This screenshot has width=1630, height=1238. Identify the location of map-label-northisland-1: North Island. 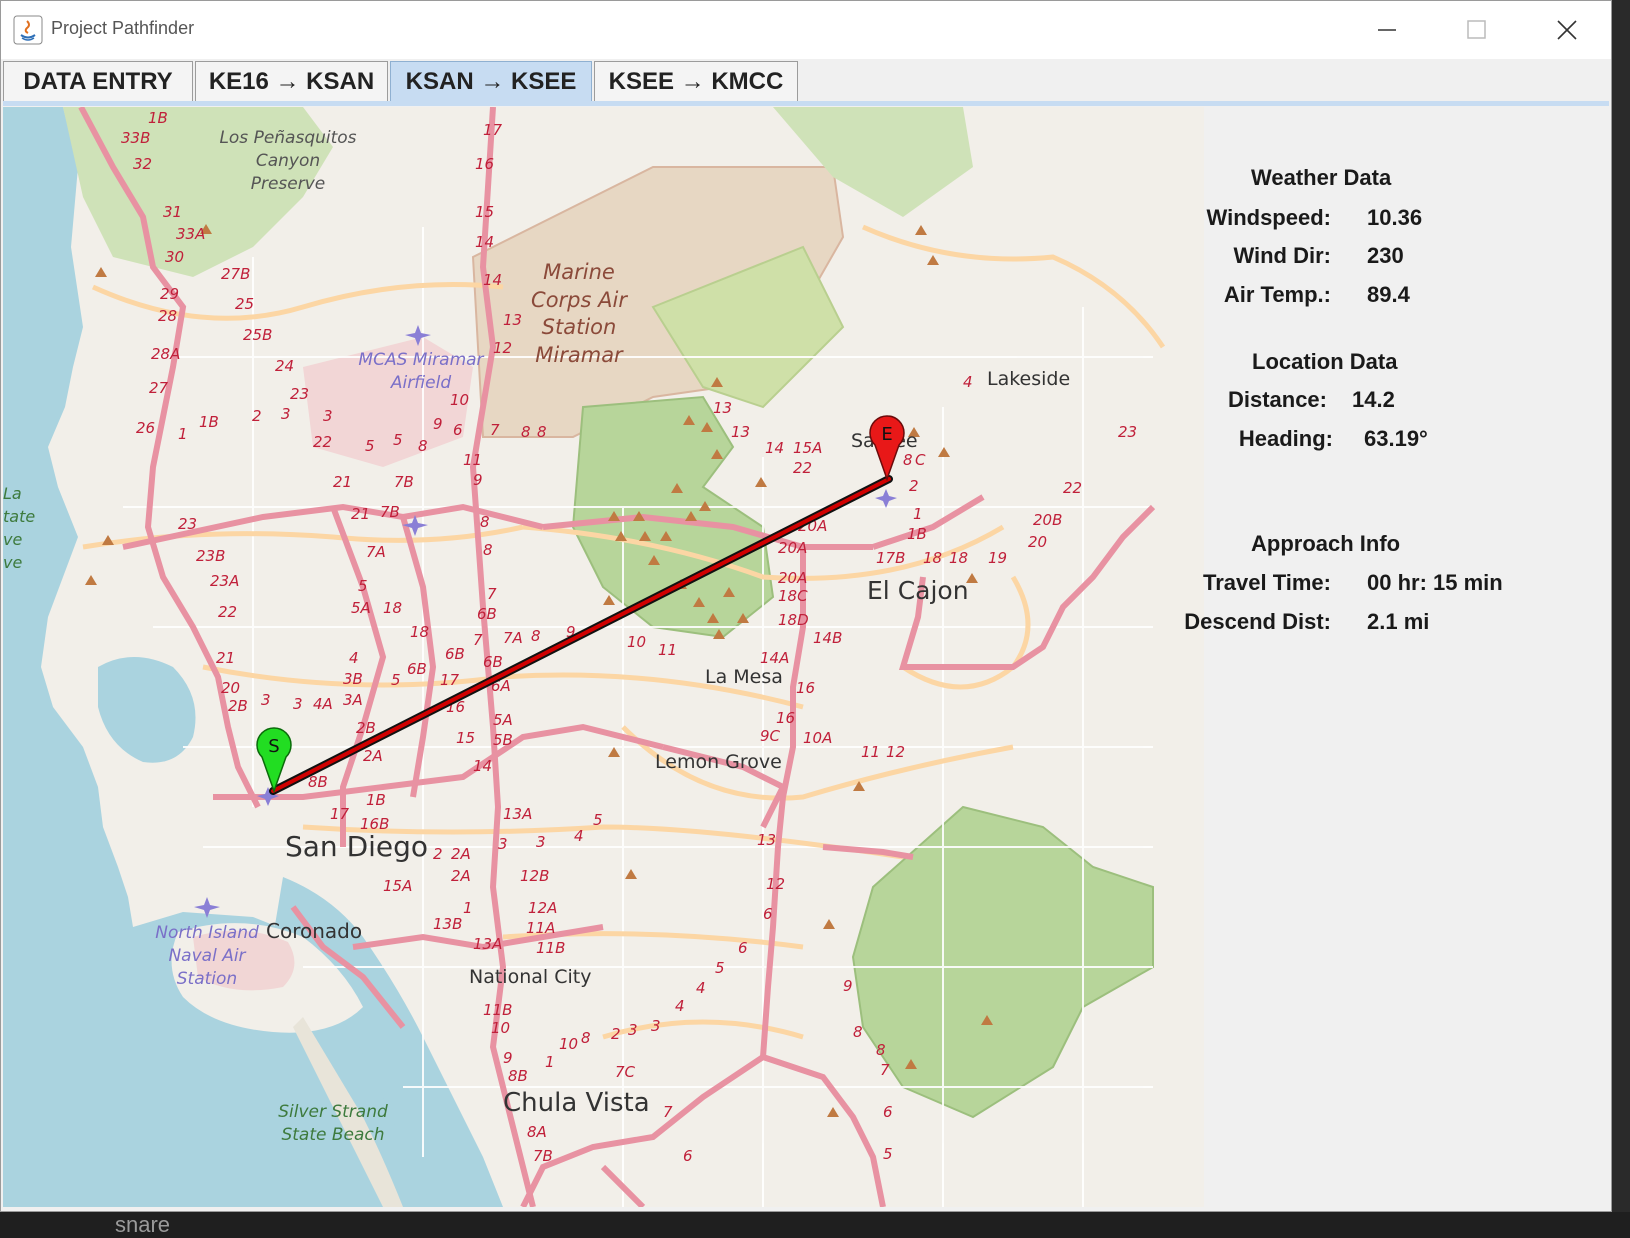
(207, 933).